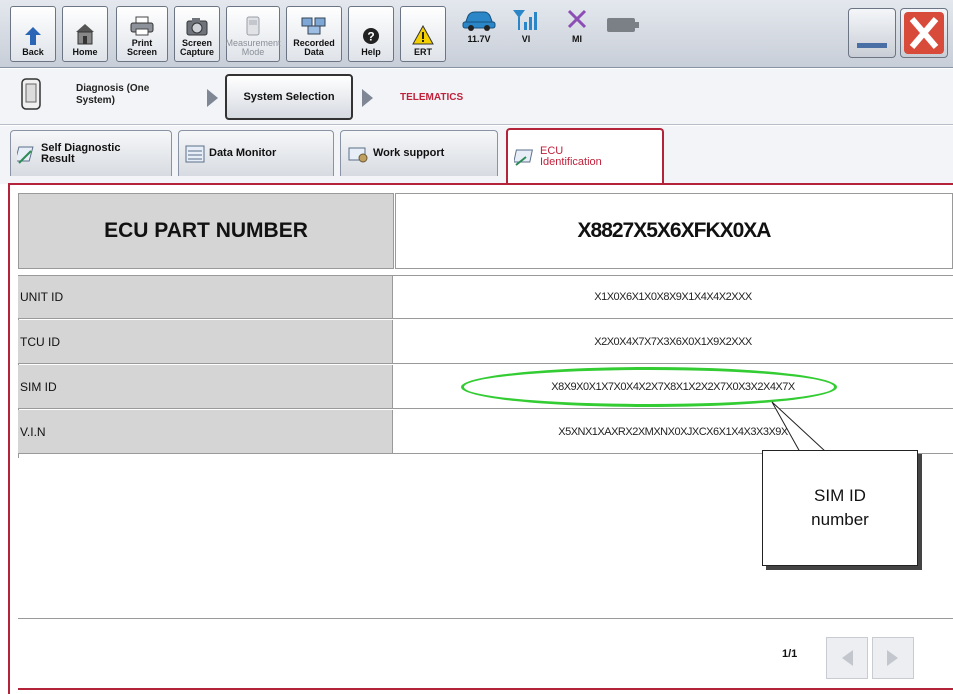  Describe the element at coordinates (31, 94) in the screenshot. I see `diagnosis-device-icon` at that location.